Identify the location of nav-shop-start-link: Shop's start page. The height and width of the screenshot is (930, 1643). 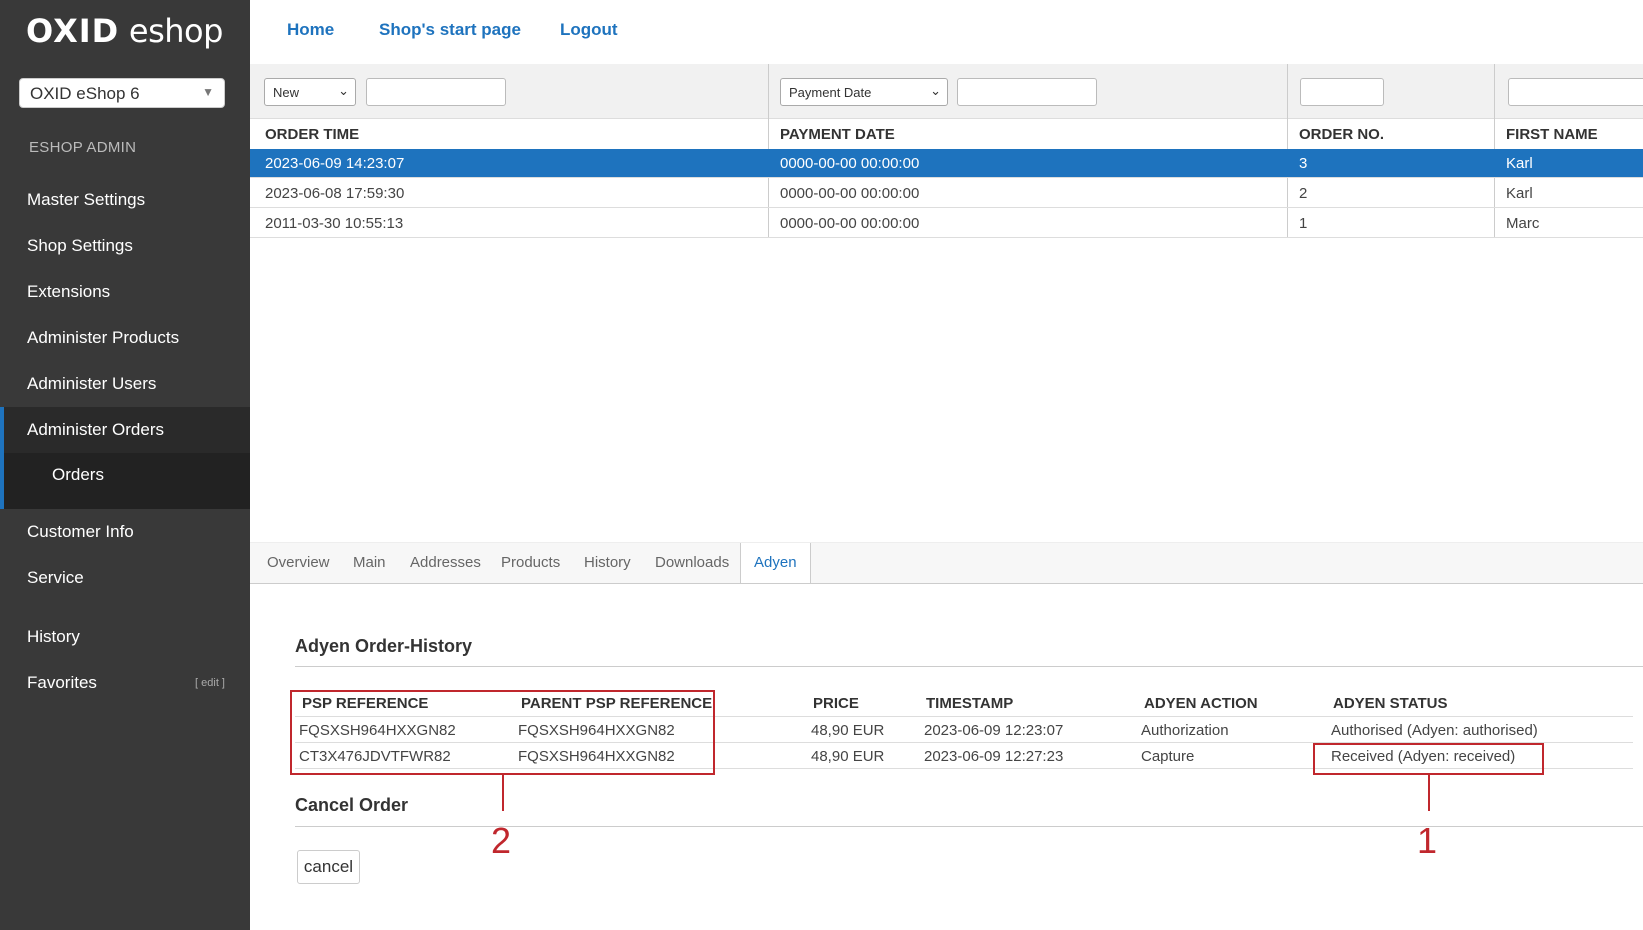
(450, 30).